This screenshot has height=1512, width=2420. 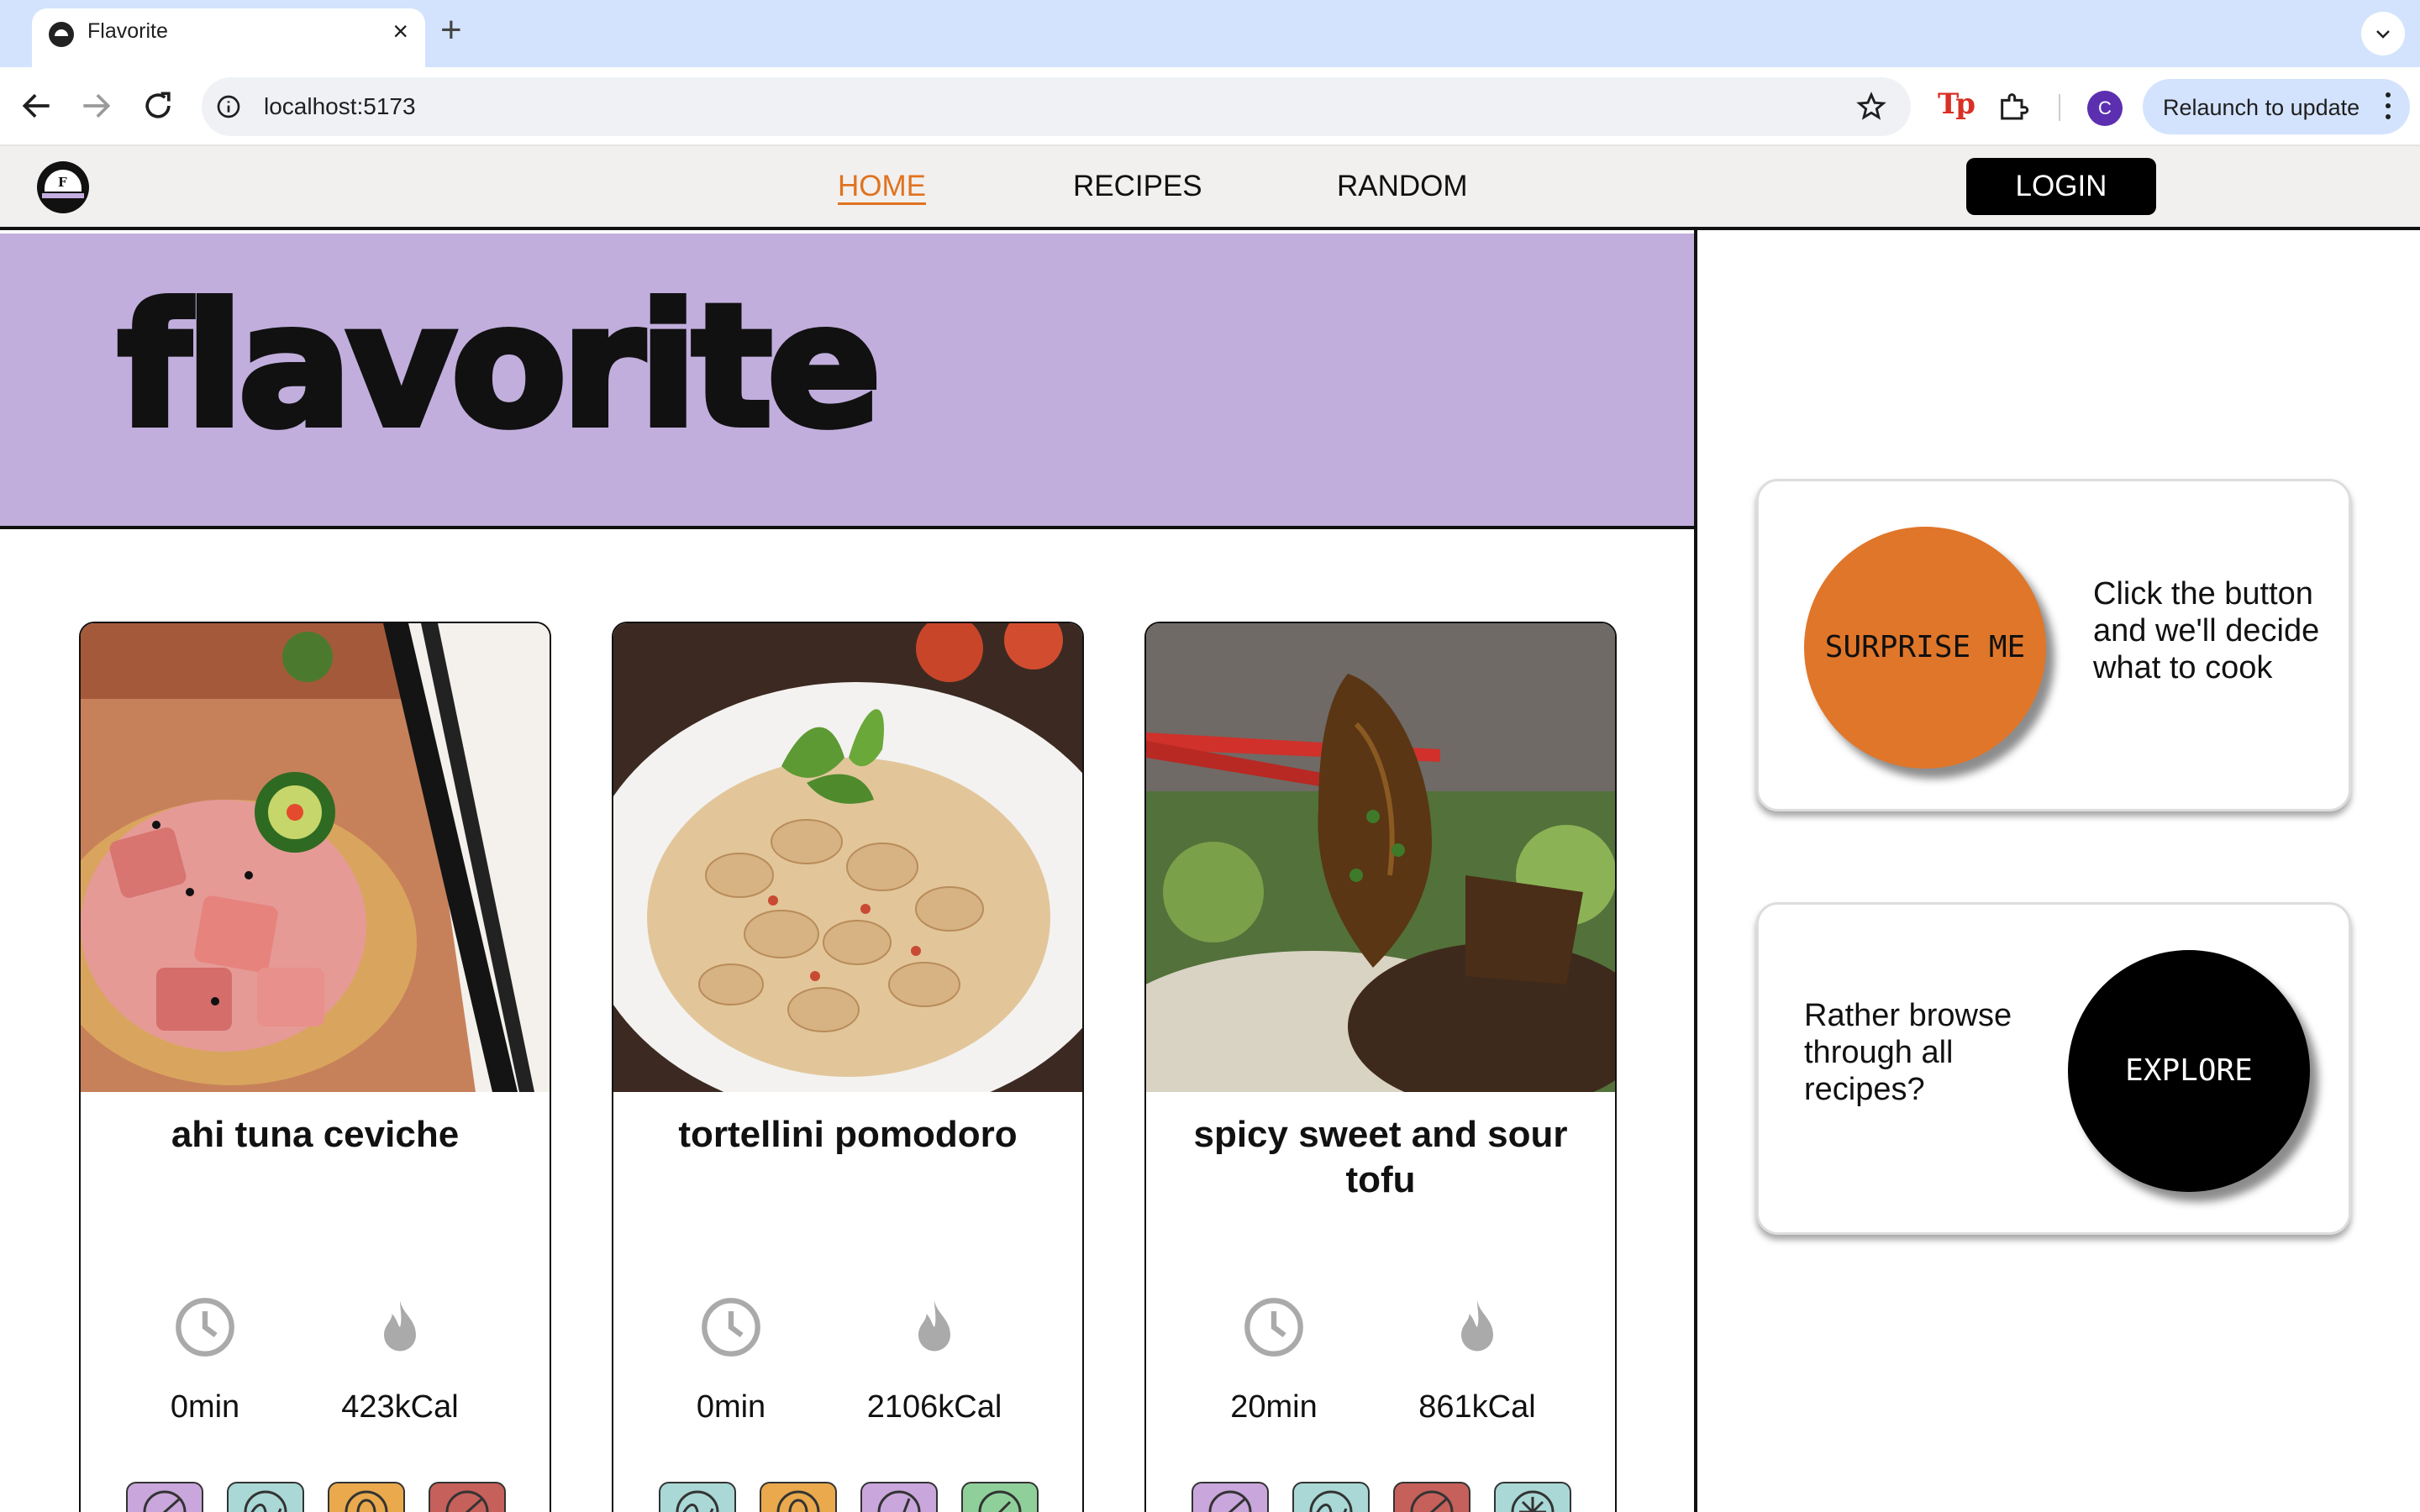 I want to click on recipe-card: tortellini pomodoro 0min 2106kCal, so click(x=848, y=1067).